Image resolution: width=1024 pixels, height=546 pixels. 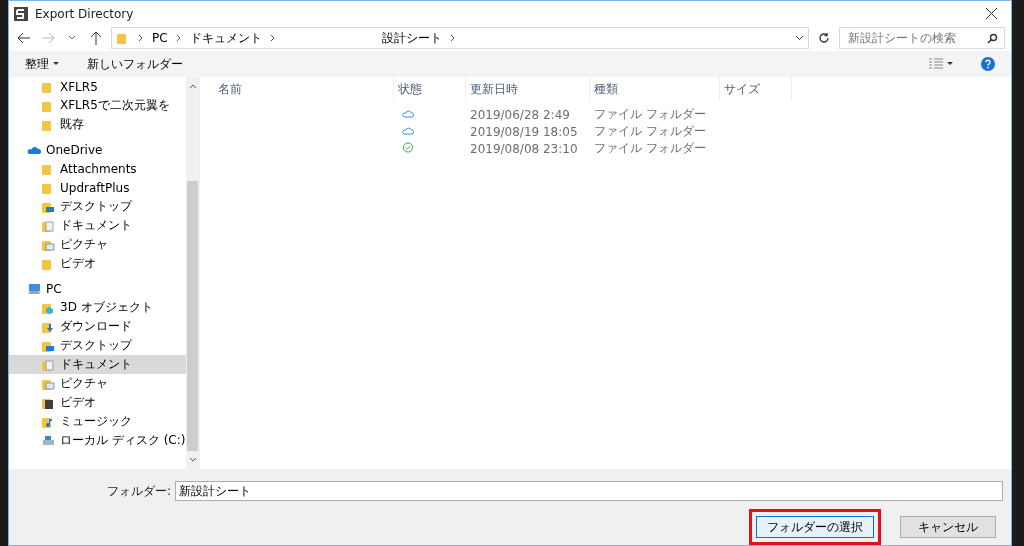 What do you see at coordinates (524, 148) in the screenshot?
I see `date-cell-text: 2019/08/08 23:10` at bounding box center [524, 148].